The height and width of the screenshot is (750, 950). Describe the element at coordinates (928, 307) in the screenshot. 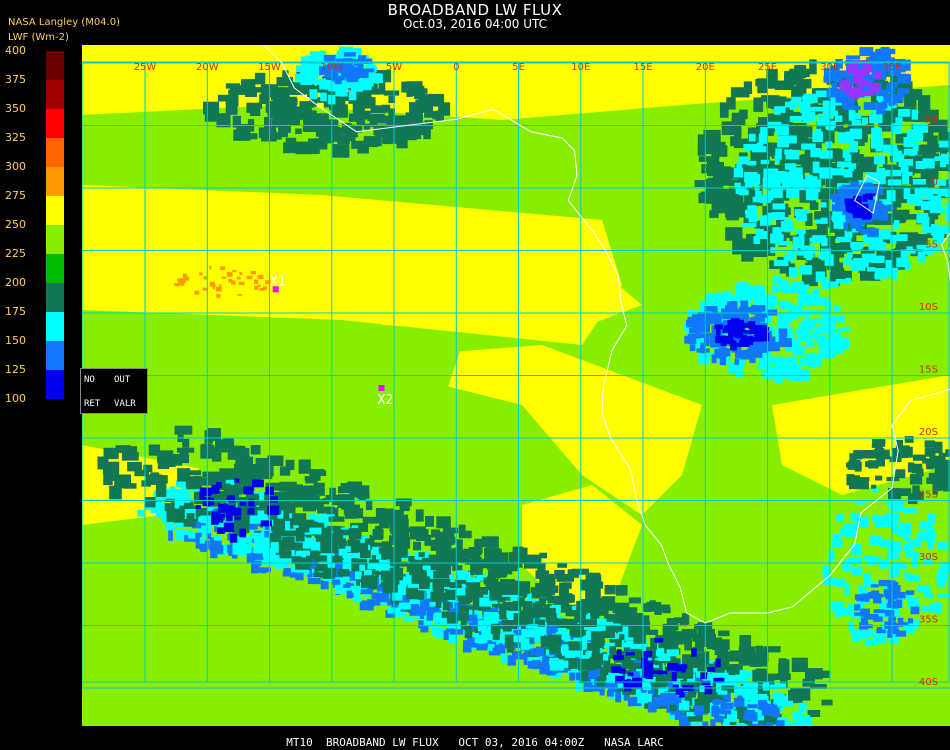

I see `lat-label: 10S` at that location.